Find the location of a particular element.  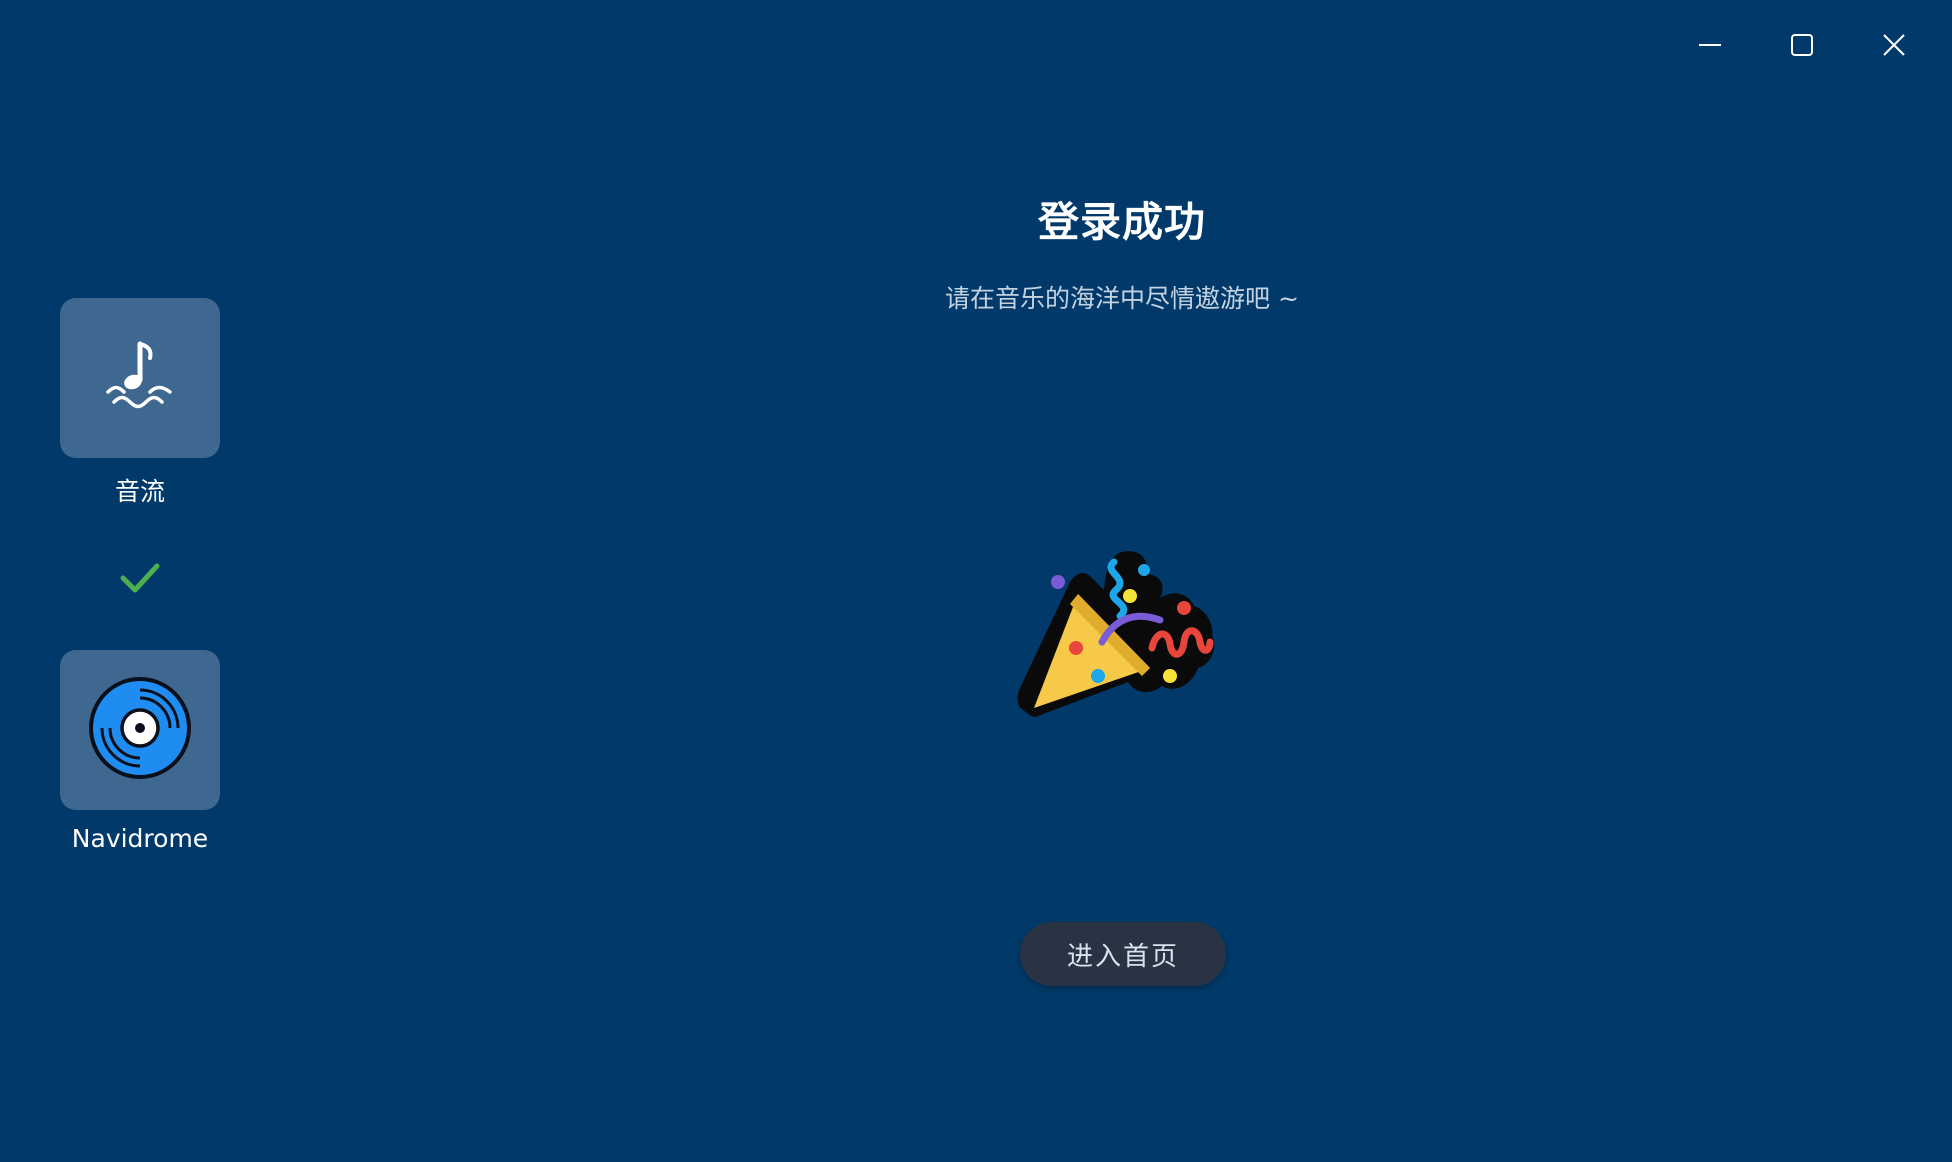

enter-home-button: 进入首页 is located at coordinates (1123, 954).